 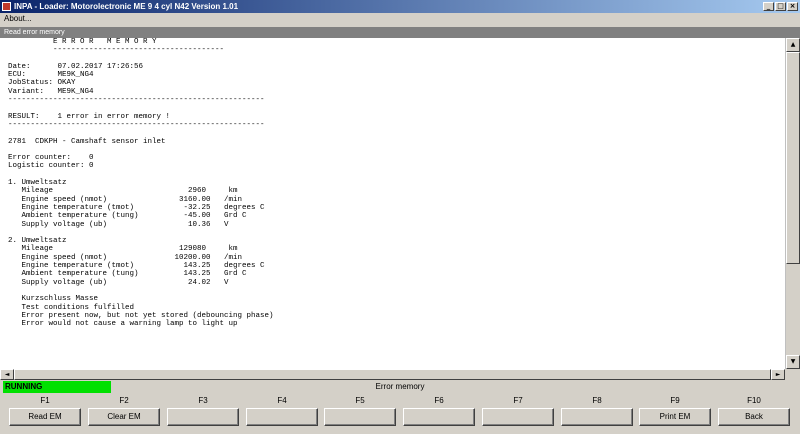 I want to click on fkey-label: F7, so click(x=518, y=400).